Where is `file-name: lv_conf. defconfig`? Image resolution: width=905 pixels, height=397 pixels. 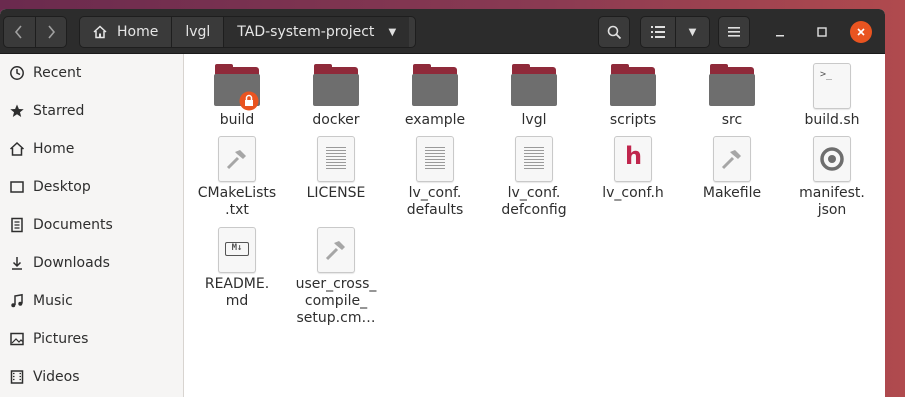 file-name: lv_conf. defconfig is located at coordinates (534, 201).